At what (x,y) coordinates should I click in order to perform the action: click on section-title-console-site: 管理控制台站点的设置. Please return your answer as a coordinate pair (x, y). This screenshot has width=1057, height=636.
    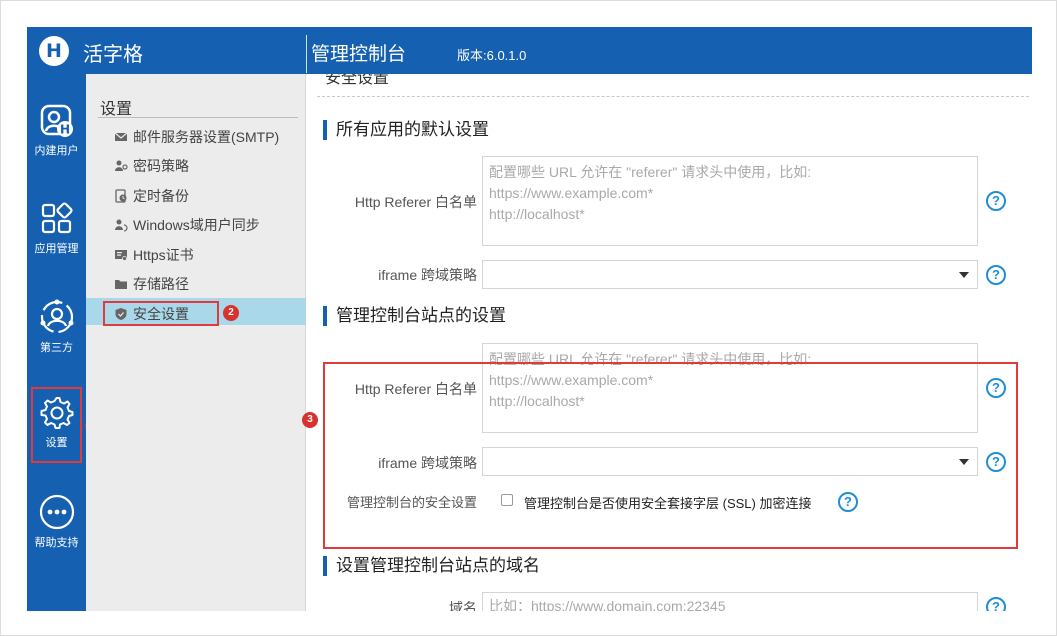
    Looking at the image, I should click on (414, 316).